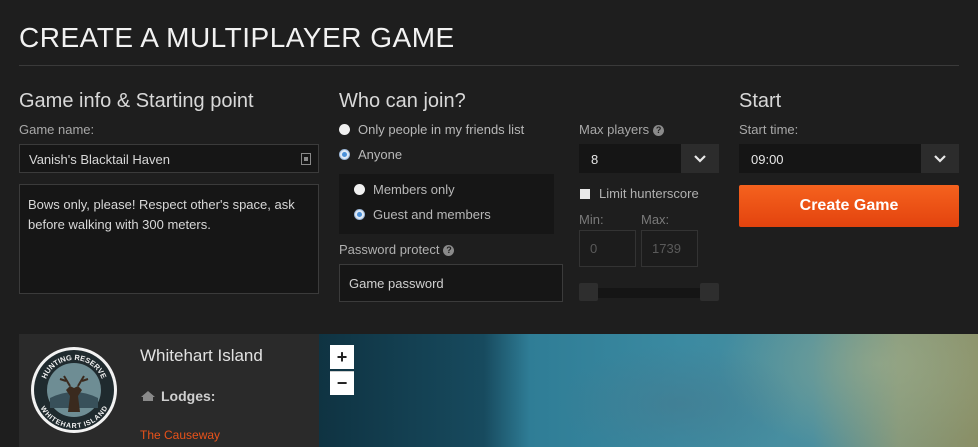 Image resolution: width=978 pixels, height=447 pixels. Describe the element at coordinates (396, 283) in the screenshot. I see `password-placeholder: Game password` at that location.